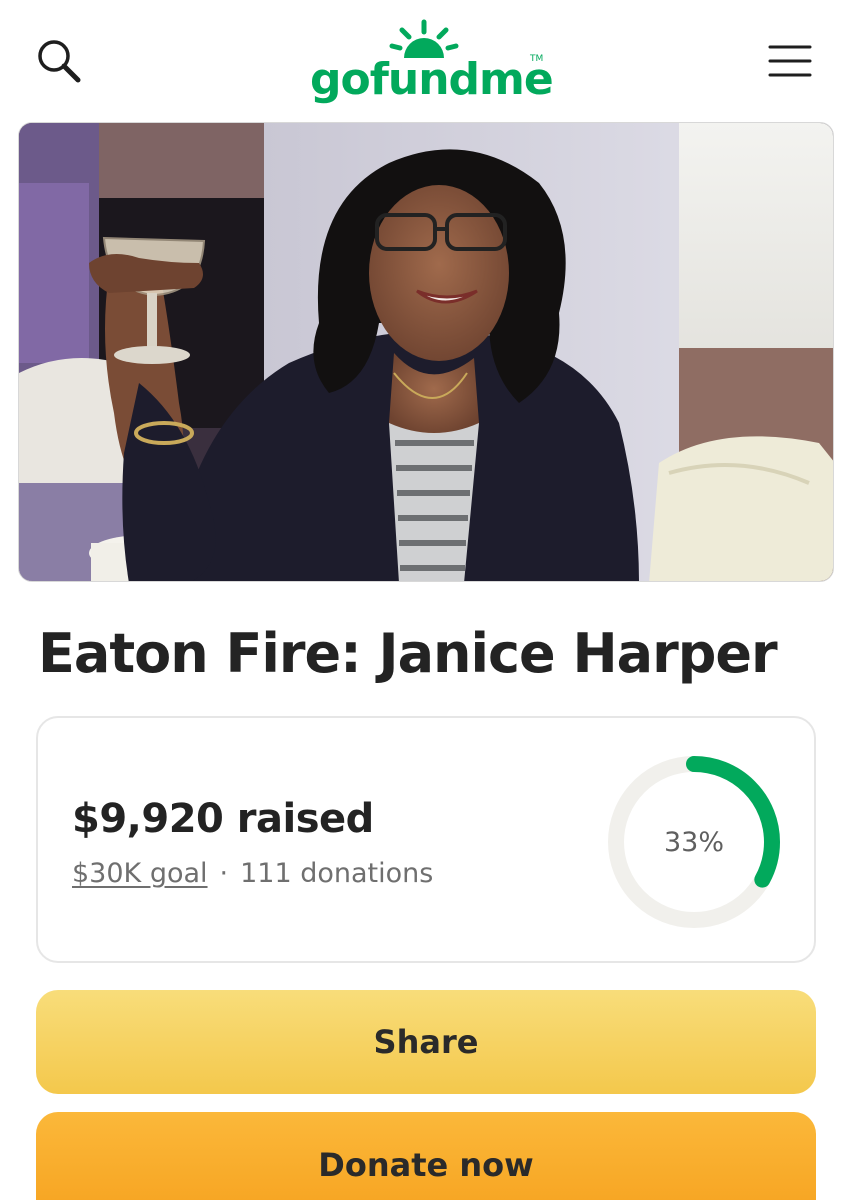  What do you see at coordinates (408, 653) in the screenshot?
I see `campaign-title: Eaton Fire: Janice Harper` at bounding box center [408, 653].